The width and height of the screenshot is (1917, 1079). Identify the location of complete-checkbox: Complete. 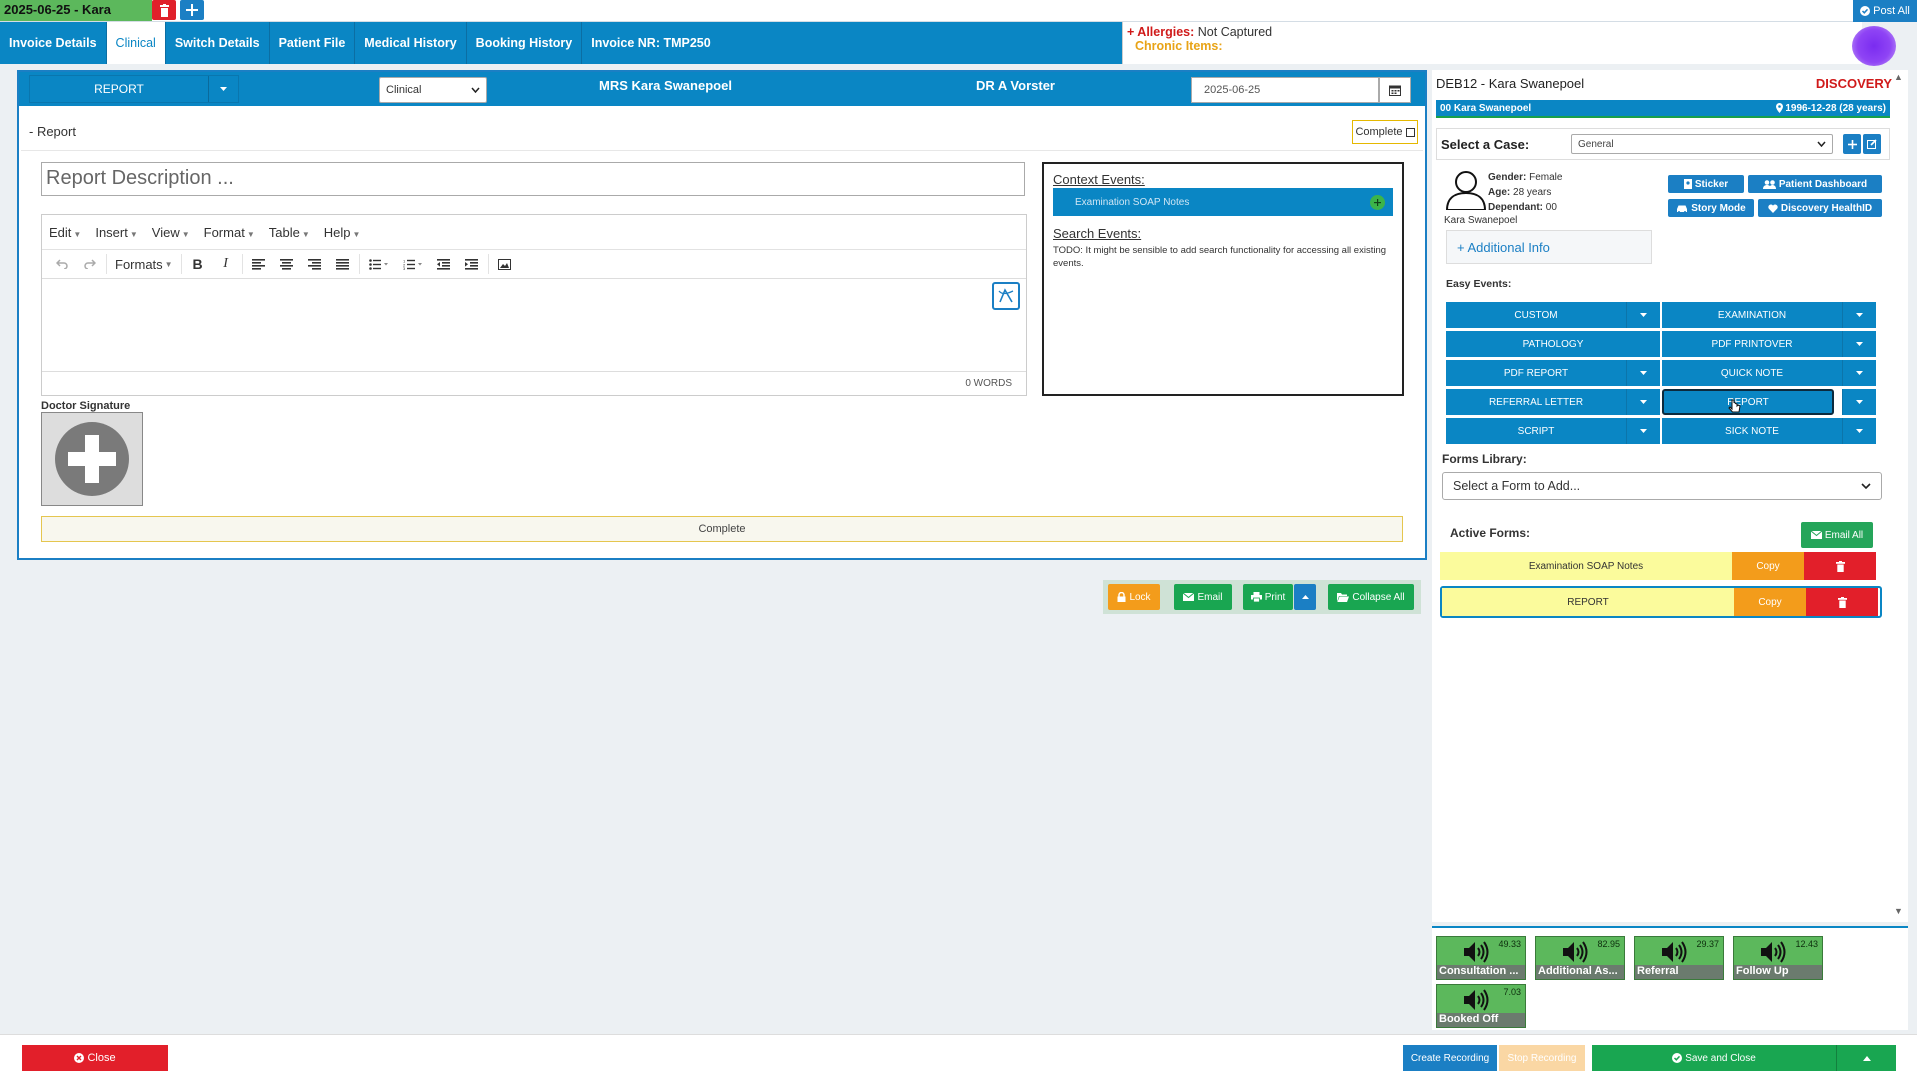
(1385, 132).